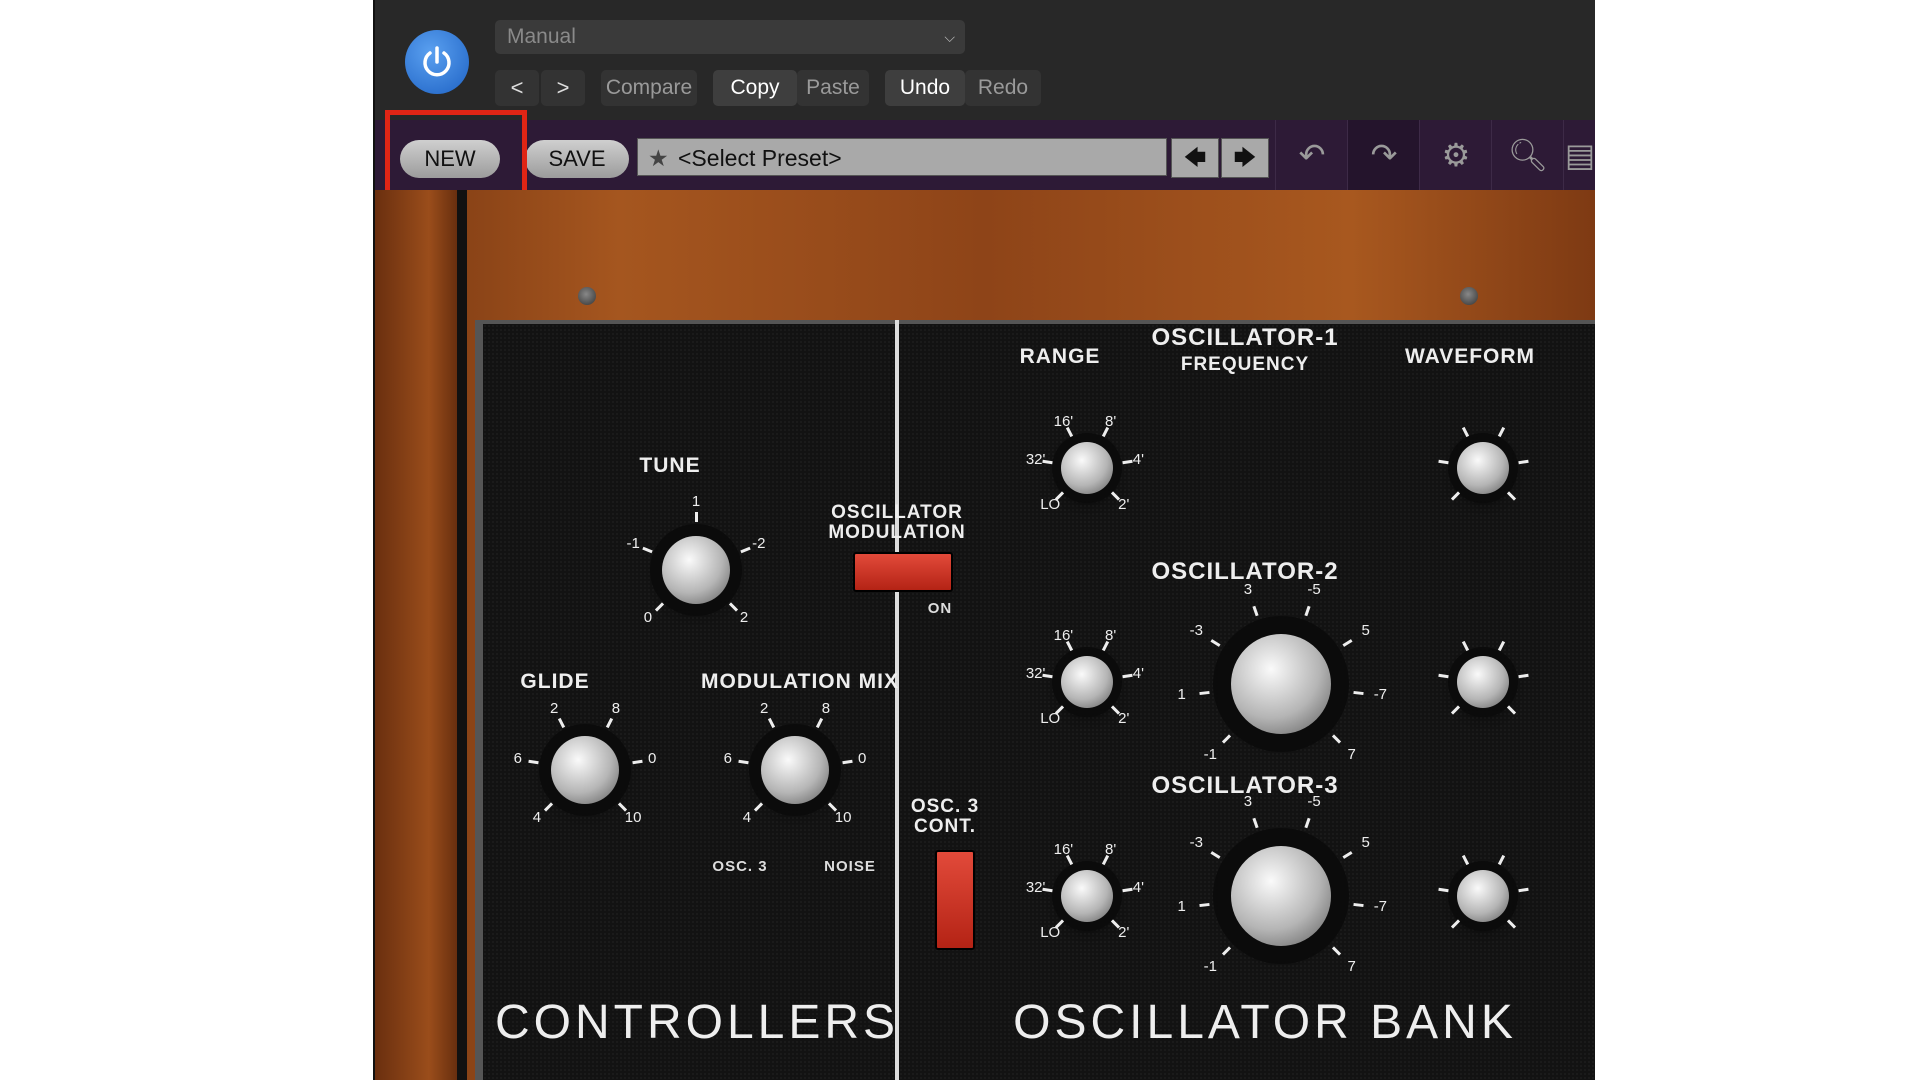 The width and height of the screenshot is (1920, 1080). I want to click on knob-tick-label: LO, so click(1050, 932).